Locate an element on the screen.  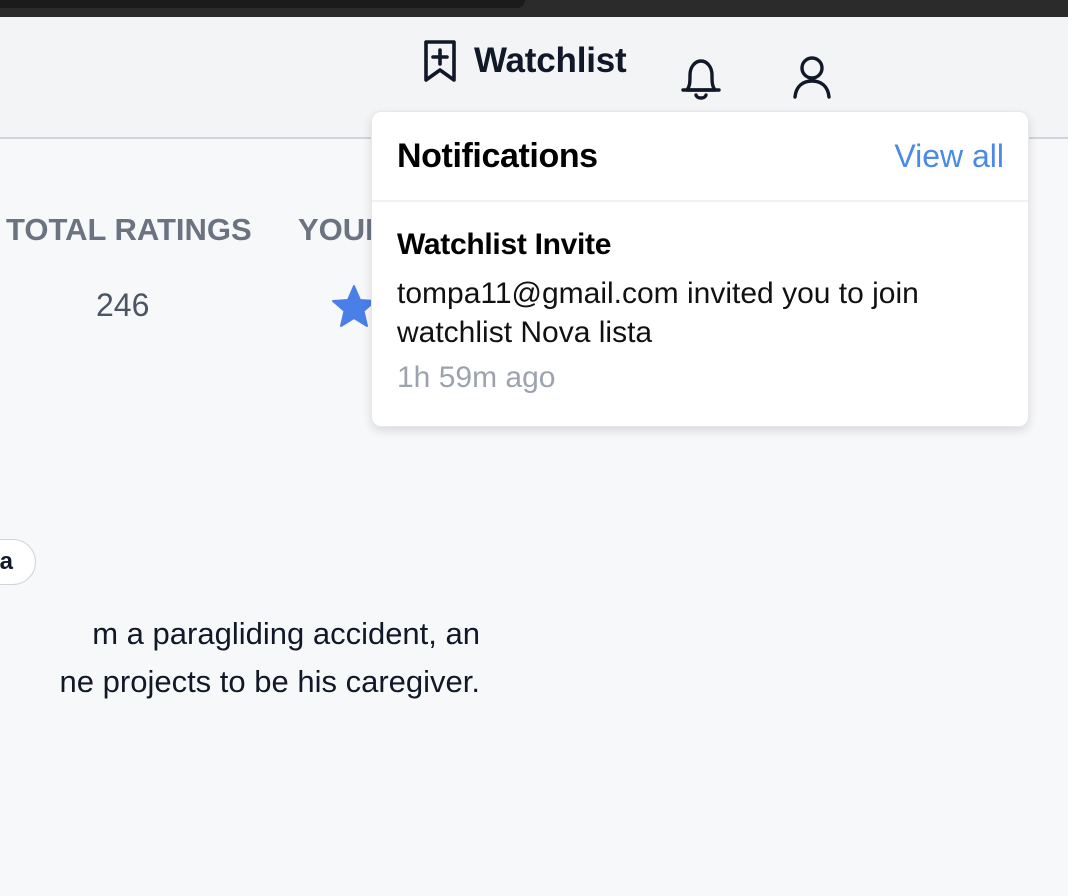
watchlist-button: Watchlist is located at coordinates (523, 61).